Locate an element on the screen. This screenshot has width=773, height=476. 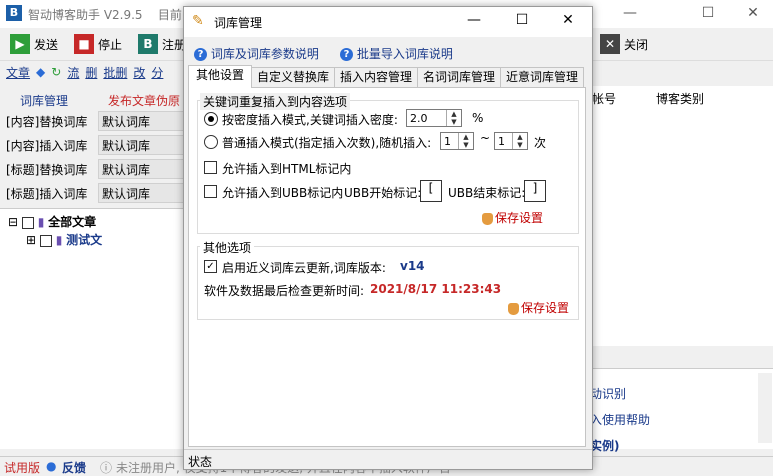
hand-pointer-icon is located at coordinates (487, 218).